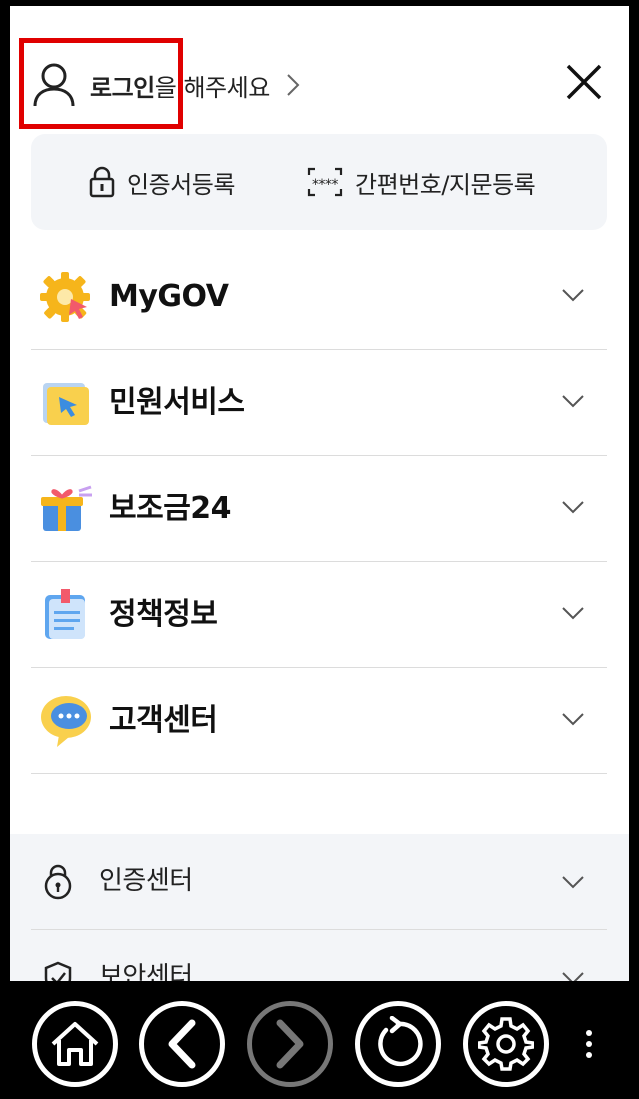  I want to click on home-button, so click(75, 1044).